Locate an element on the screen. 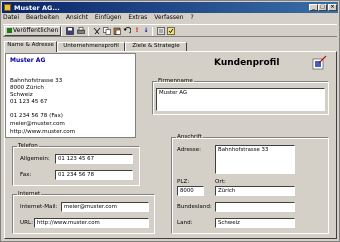 This screenshot has height=242, width=340. paste-icon is located at coordinates (117, 31).